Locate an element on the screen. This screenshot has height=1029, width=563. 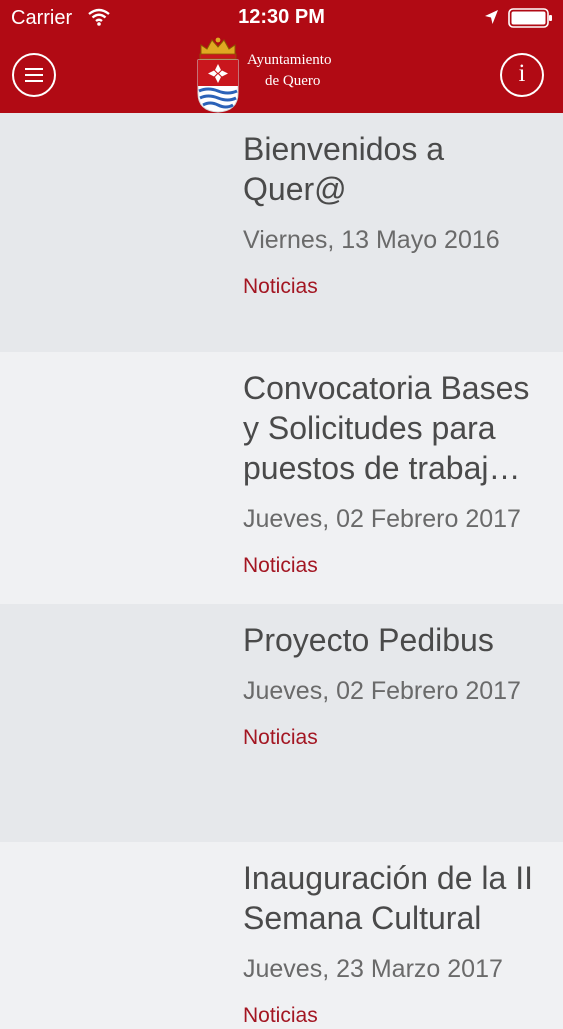
municipality-logo: Ayuntamiento de Quero is located at coordinates (285, 74).